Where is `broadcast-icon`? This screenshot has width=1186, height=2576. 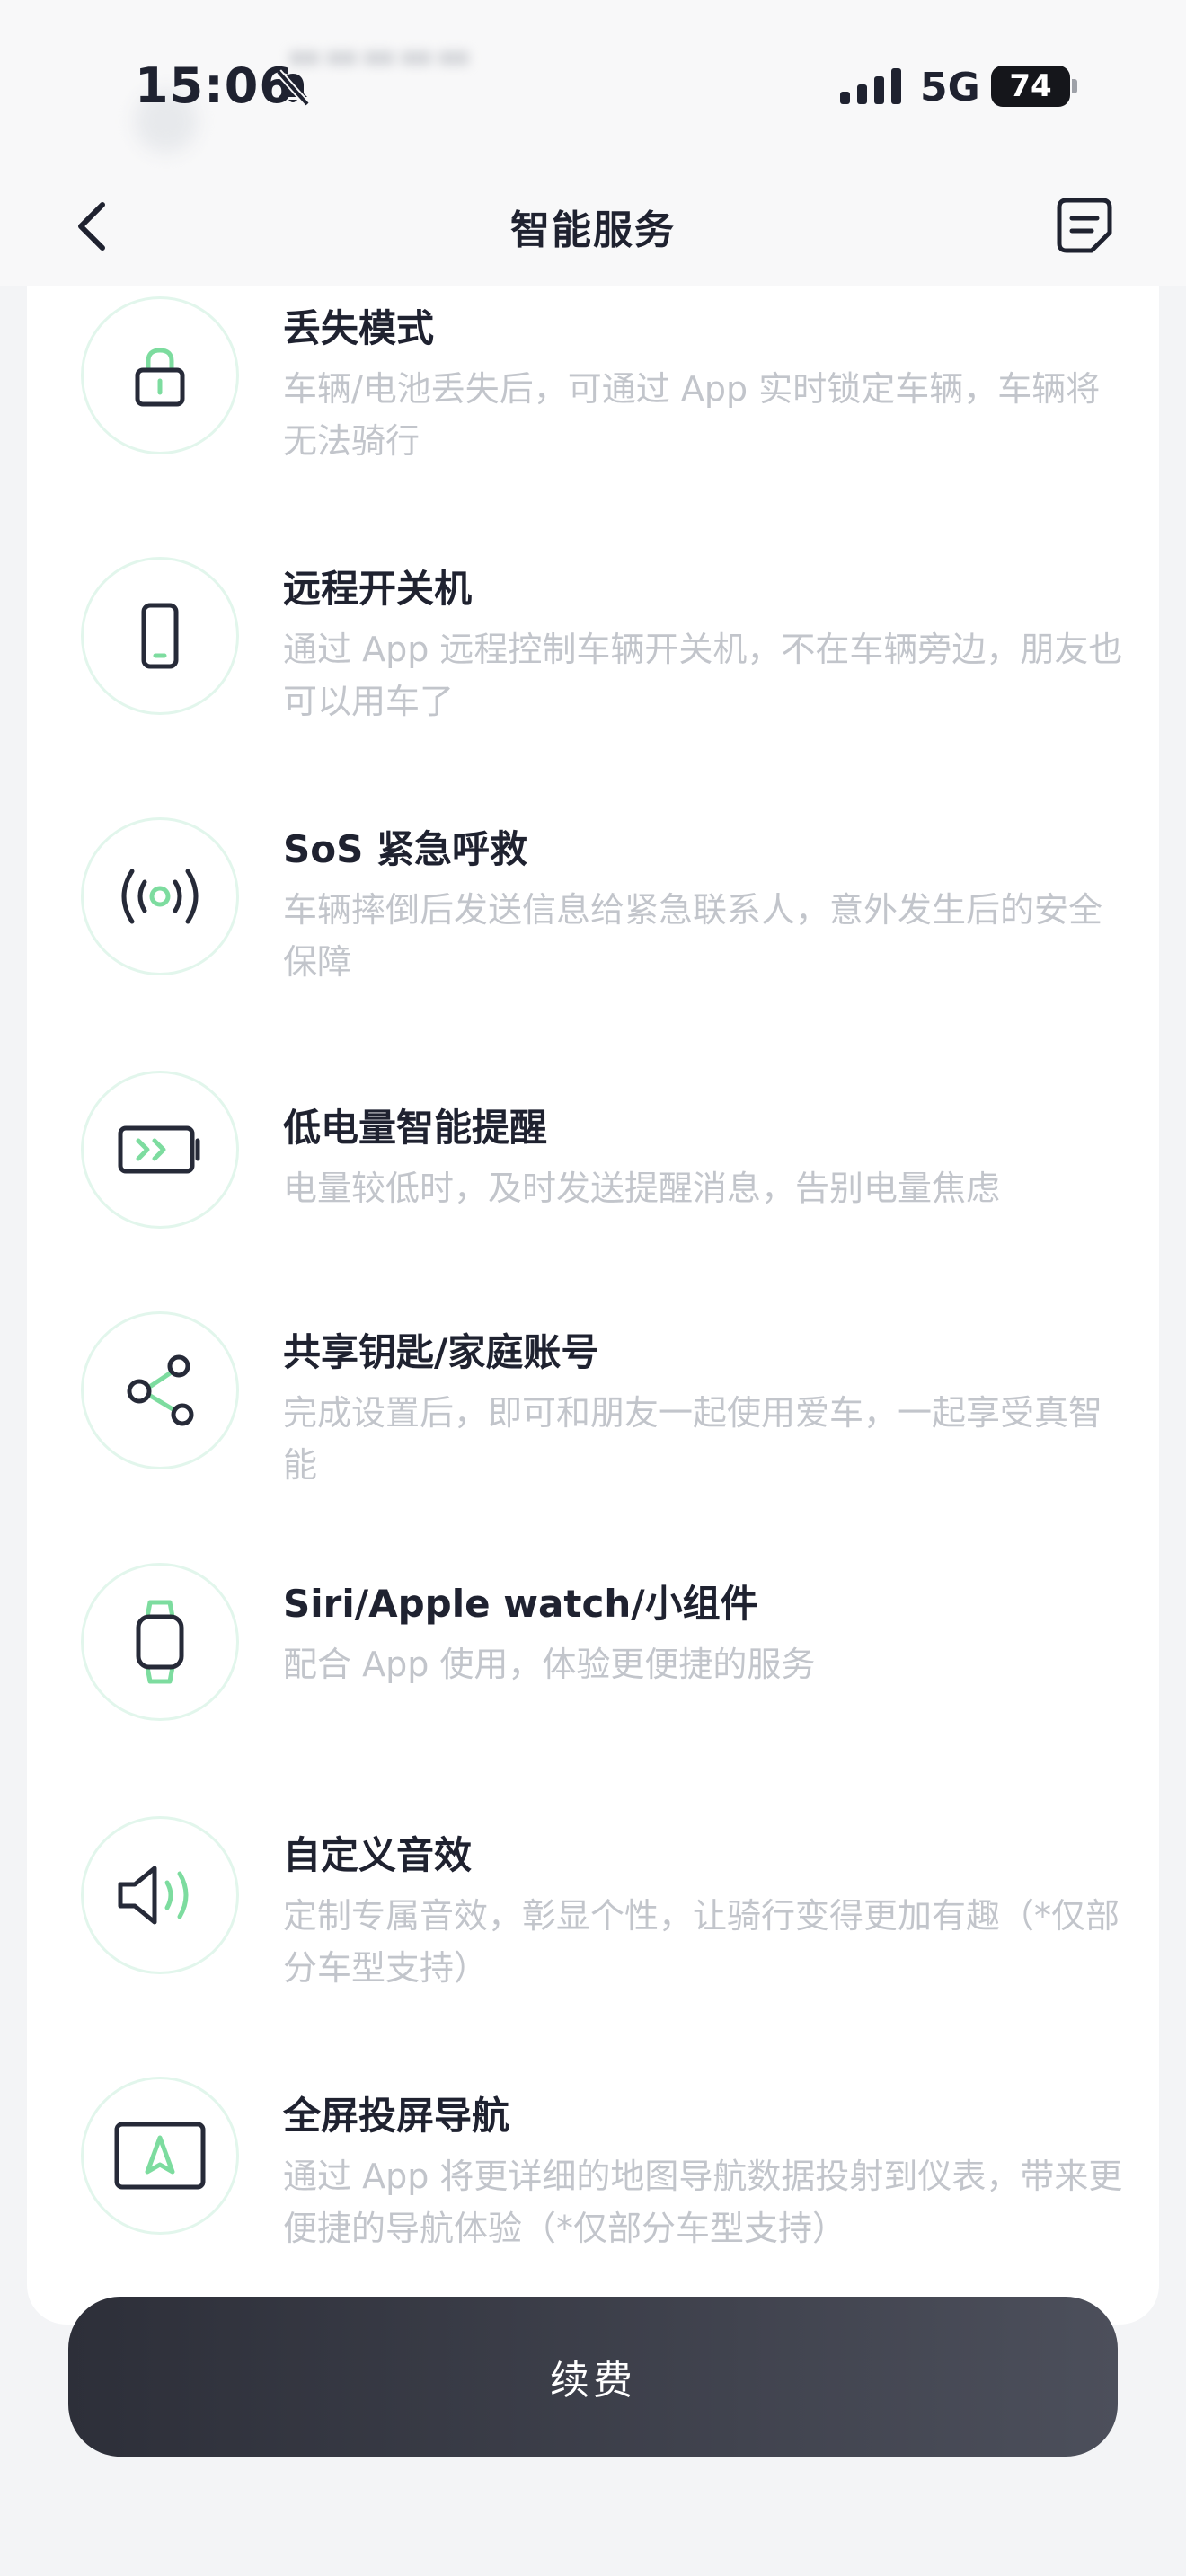 broadcast-icon is located at coordinates (160, 896).